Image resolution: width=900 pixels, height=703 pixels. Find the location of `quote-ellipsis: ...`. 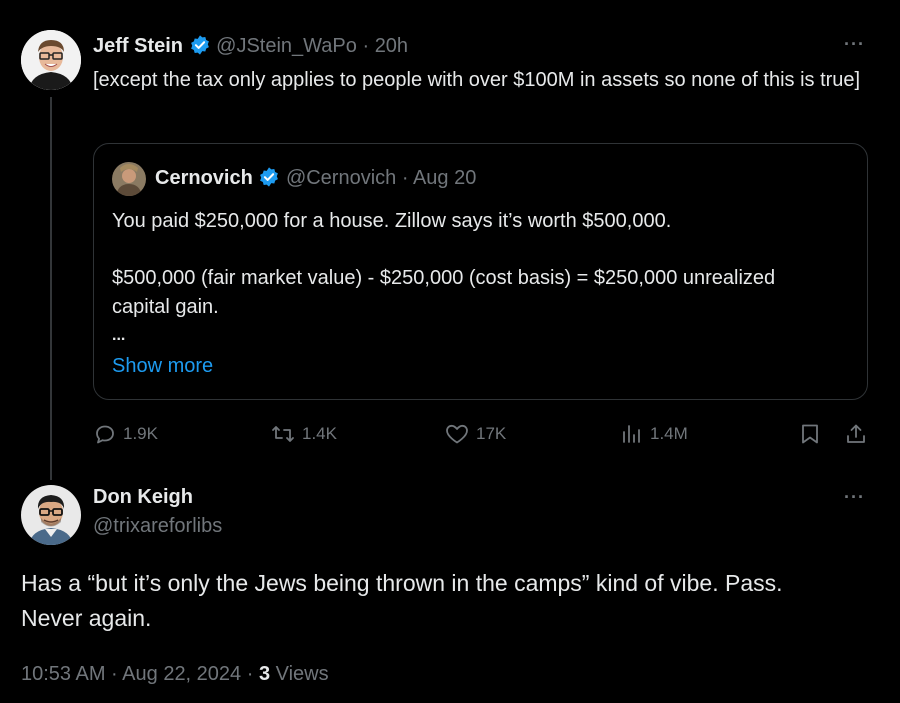

quote-ellipsis: ... is located at coordinates (119, 335).